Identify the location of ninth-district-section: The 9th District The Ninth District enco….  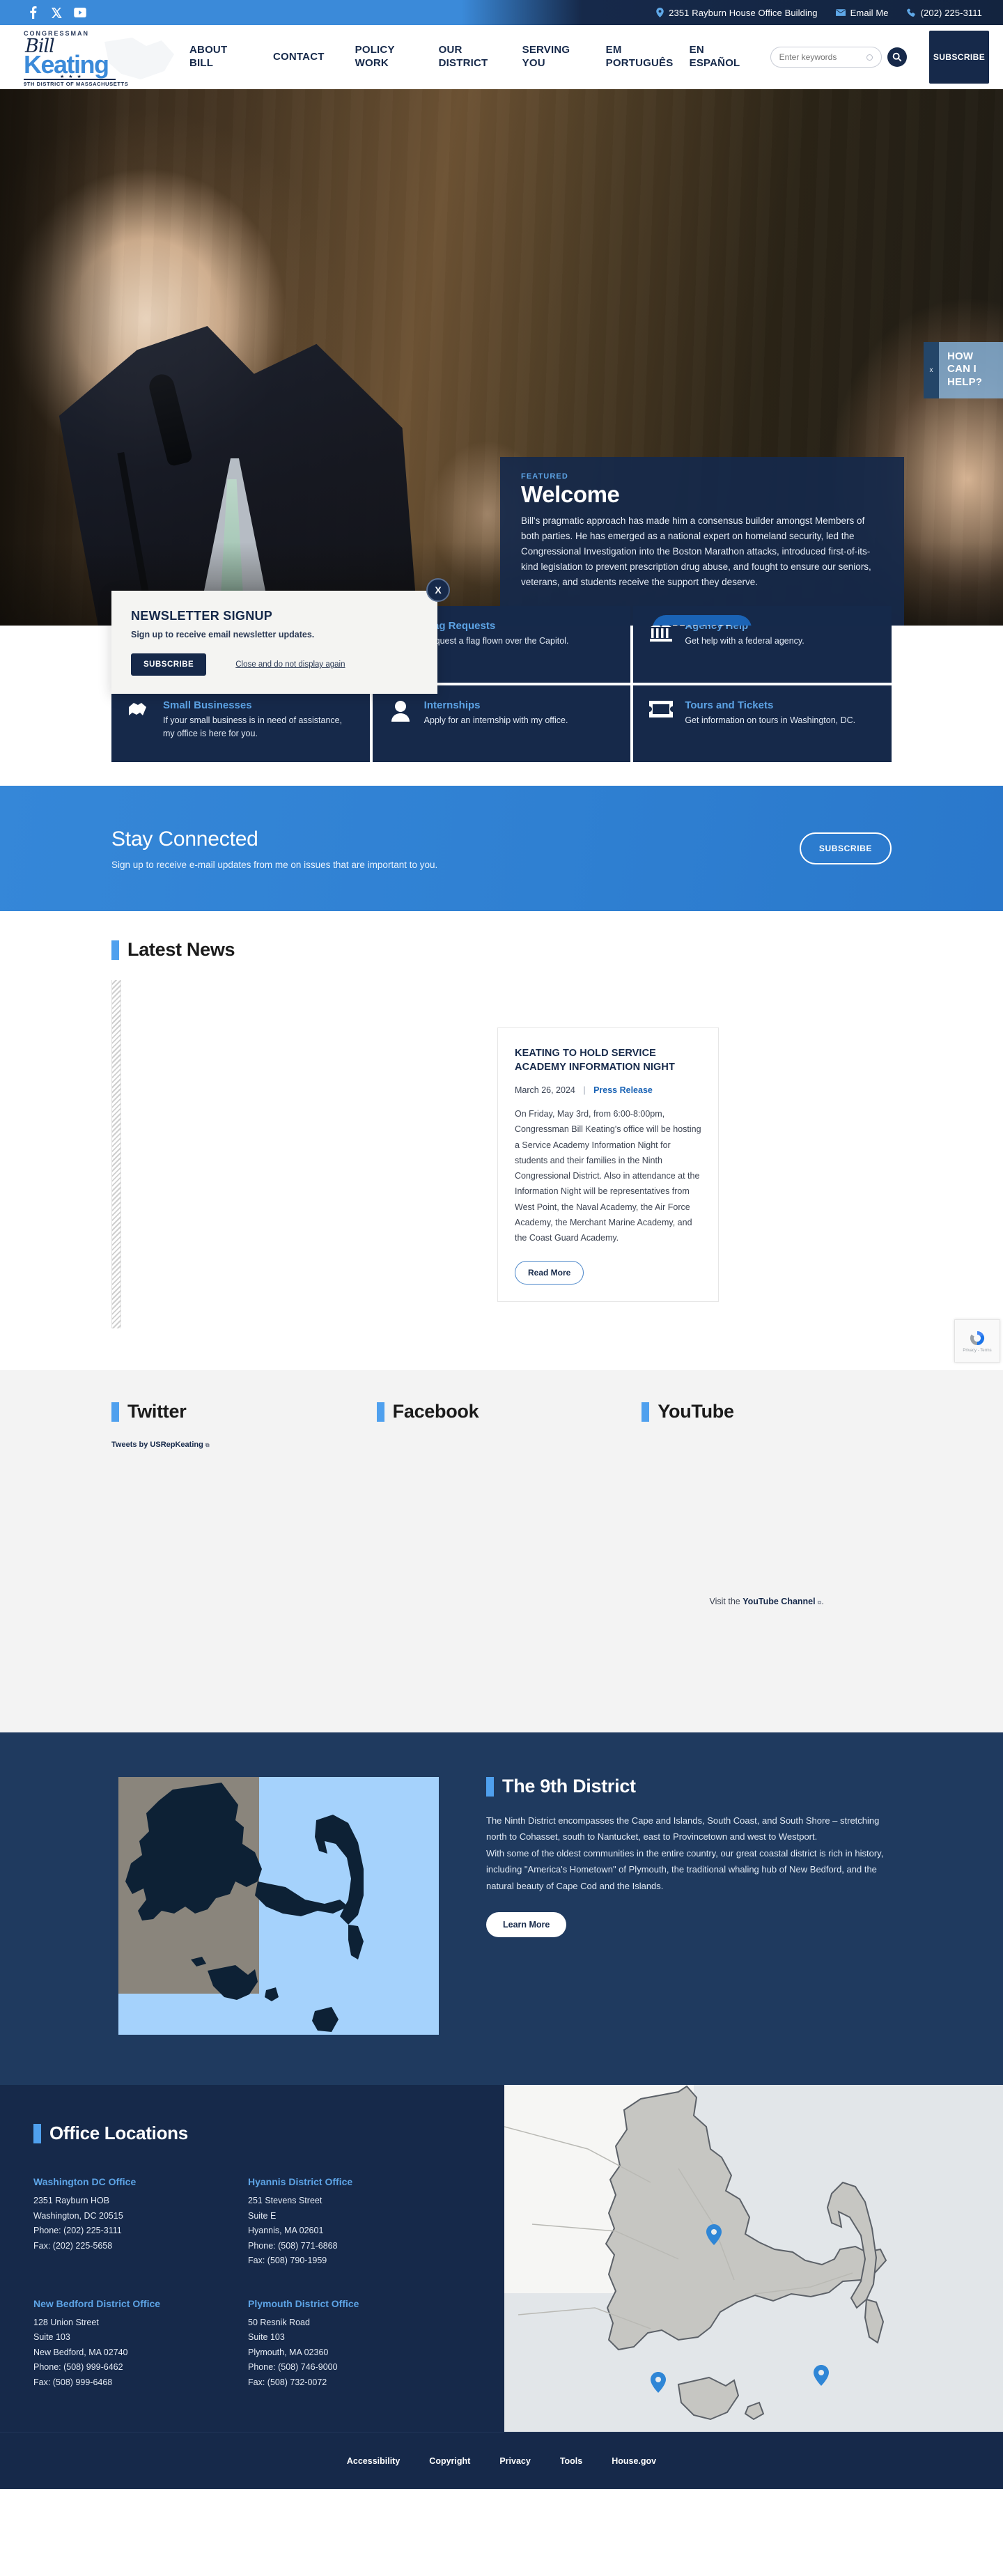
(501, 1908).